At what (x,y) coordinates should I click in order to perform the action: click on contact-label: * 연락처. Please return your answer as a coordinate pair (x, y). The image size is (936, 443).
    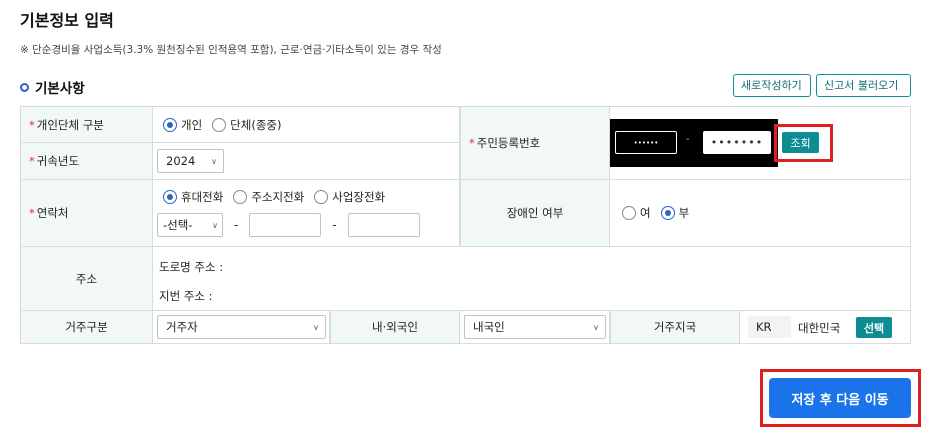
    Looking at the image, I should click on (86, 213).